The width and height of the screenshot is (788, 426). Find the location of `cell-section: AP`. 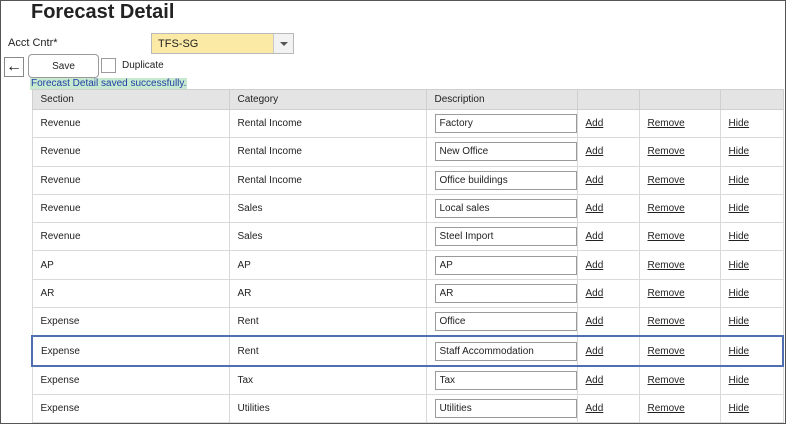

cell-section: AP is located at coordinates (130, 265).